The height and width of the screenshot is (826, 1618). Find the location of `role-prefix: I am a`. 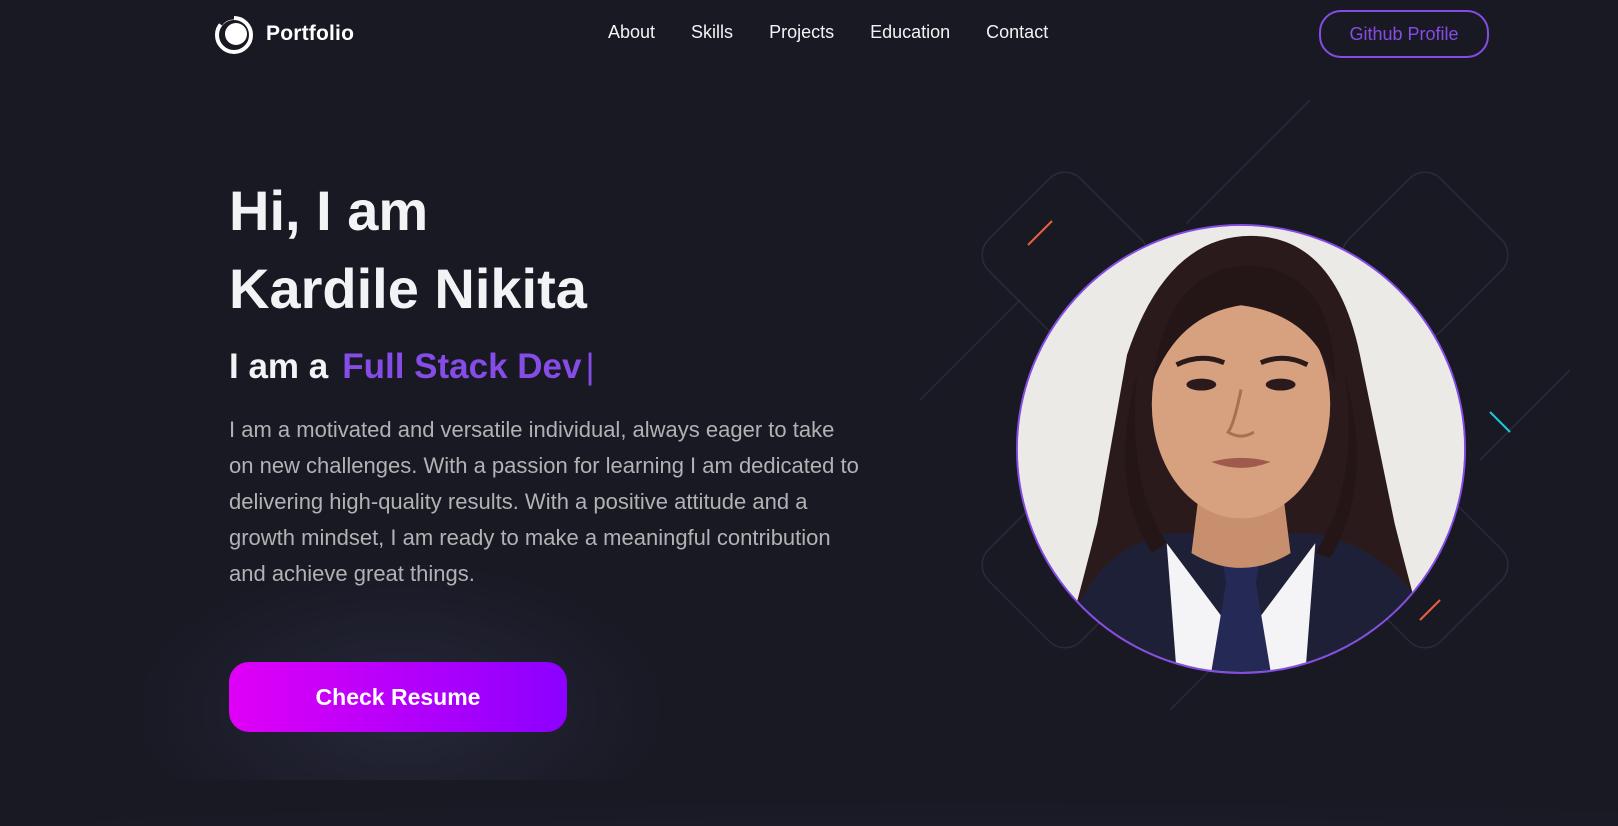

role-prefix: I am a is located at coordinates (279, 366).